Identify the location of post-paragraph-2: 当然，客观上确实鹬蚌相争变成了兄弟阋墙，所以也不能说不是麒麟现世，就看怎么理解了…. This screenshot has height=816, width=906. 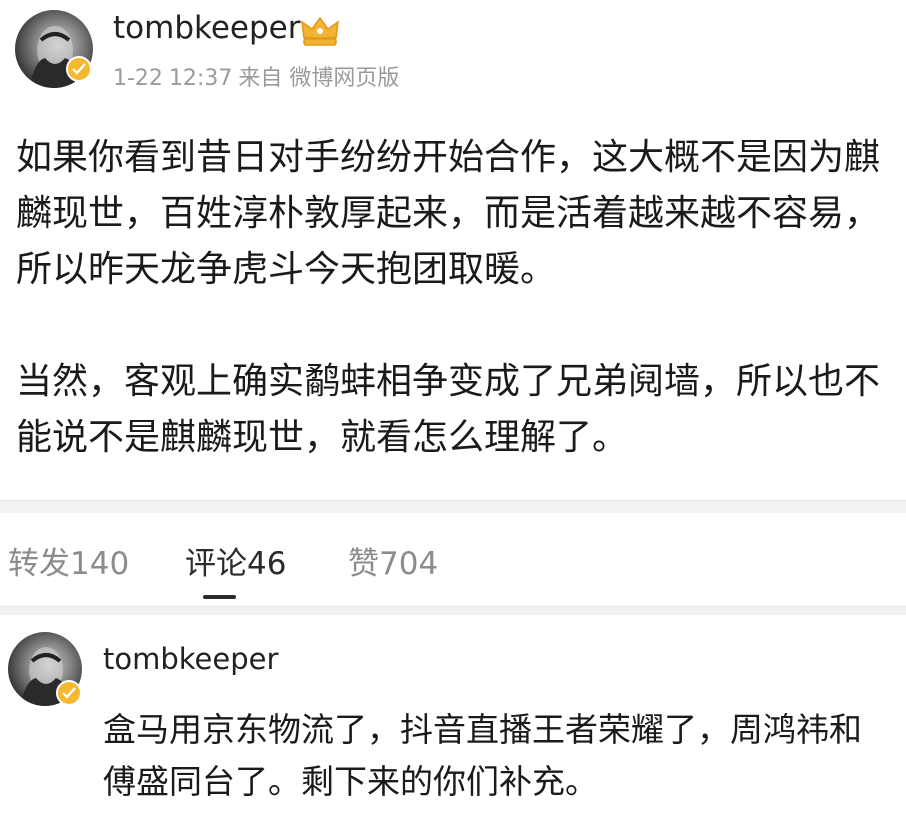
(448, 409).